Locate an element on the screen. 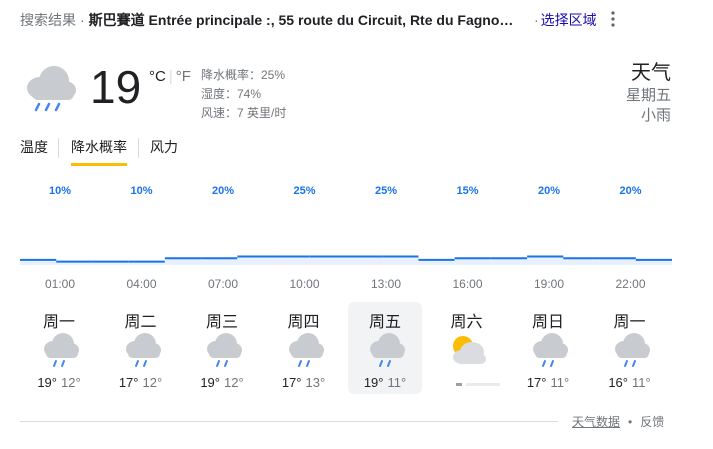 Image resolution: width=713 pixels, height=449 pixels. day-name: 周四 is located at coordinates (303, 322).